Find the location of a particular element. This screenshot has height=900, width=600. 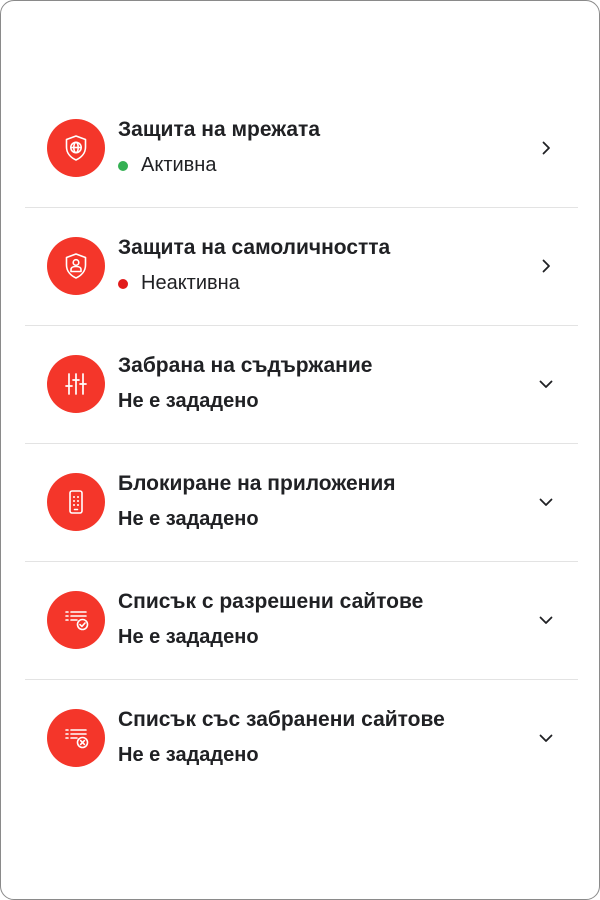

list-item-identity-protection: Защита на самоличността Неактивна is located at coordinates (301, 267).